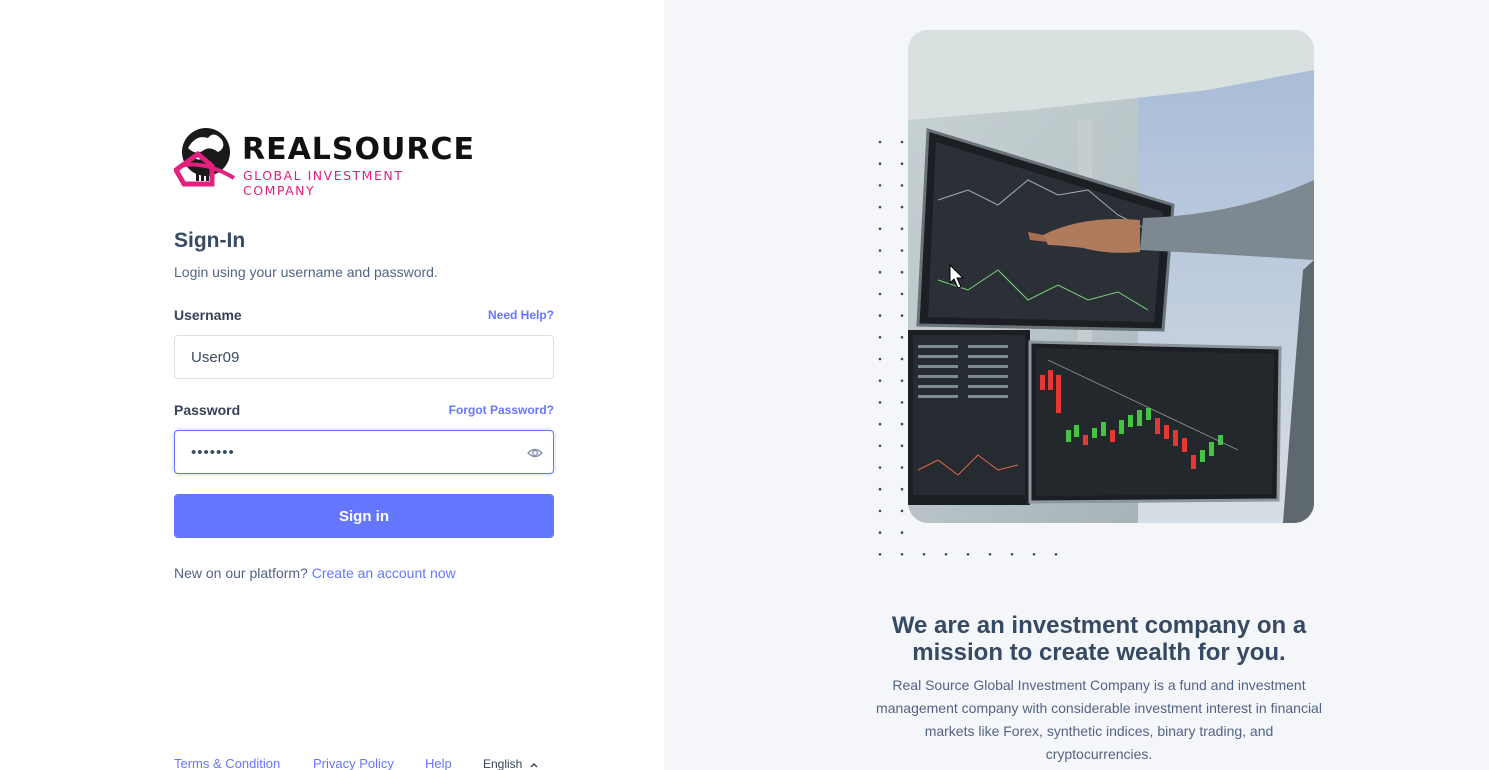 This screenshot has height=770, width=1489. Describe the element at coordinates (535, 453) in the screenshot. I see `eye-icon` at that location.